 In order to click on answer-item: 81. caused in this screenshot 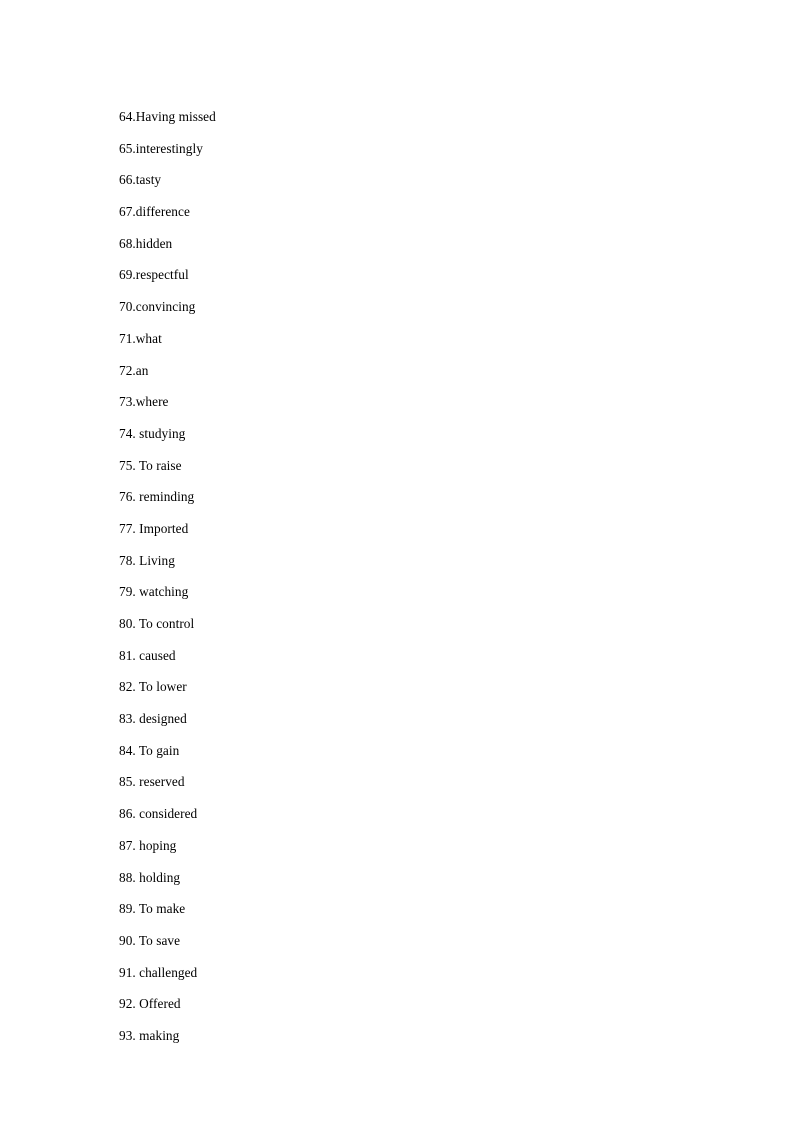, I will do `click(147, 655)`.